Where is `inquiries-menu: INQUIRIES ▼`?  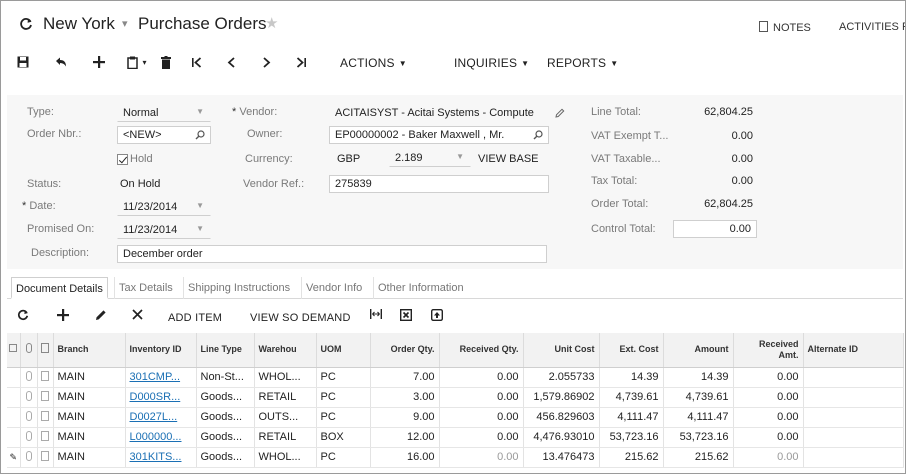
inquiries-menu: INQUIRIES ▼ is located at coordinates (491, 63).